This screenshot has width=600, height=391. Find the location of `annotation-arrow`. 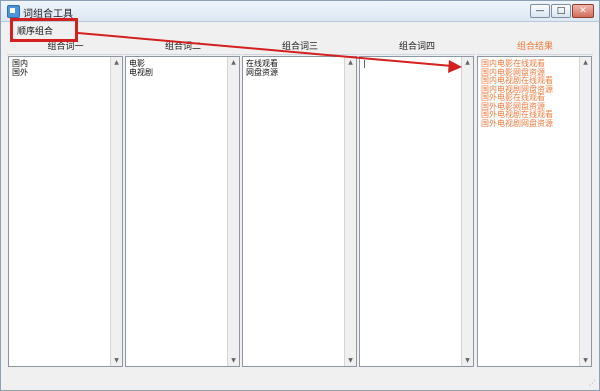

annotation-arrow is located at coordinates (269, 52).